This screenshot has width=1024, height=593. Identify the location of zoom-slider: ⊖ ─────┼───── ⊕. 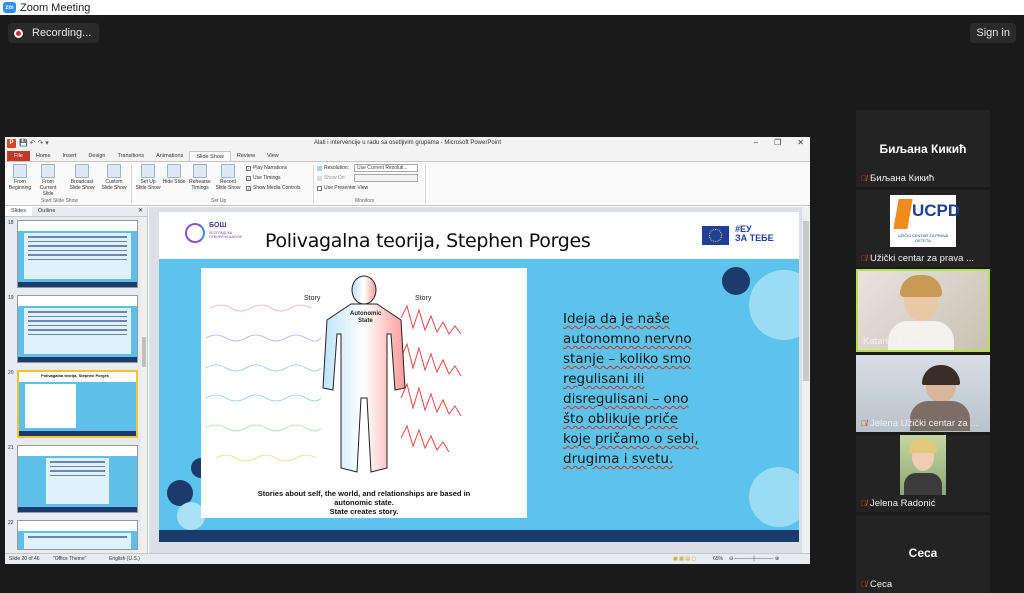
(754, 559).